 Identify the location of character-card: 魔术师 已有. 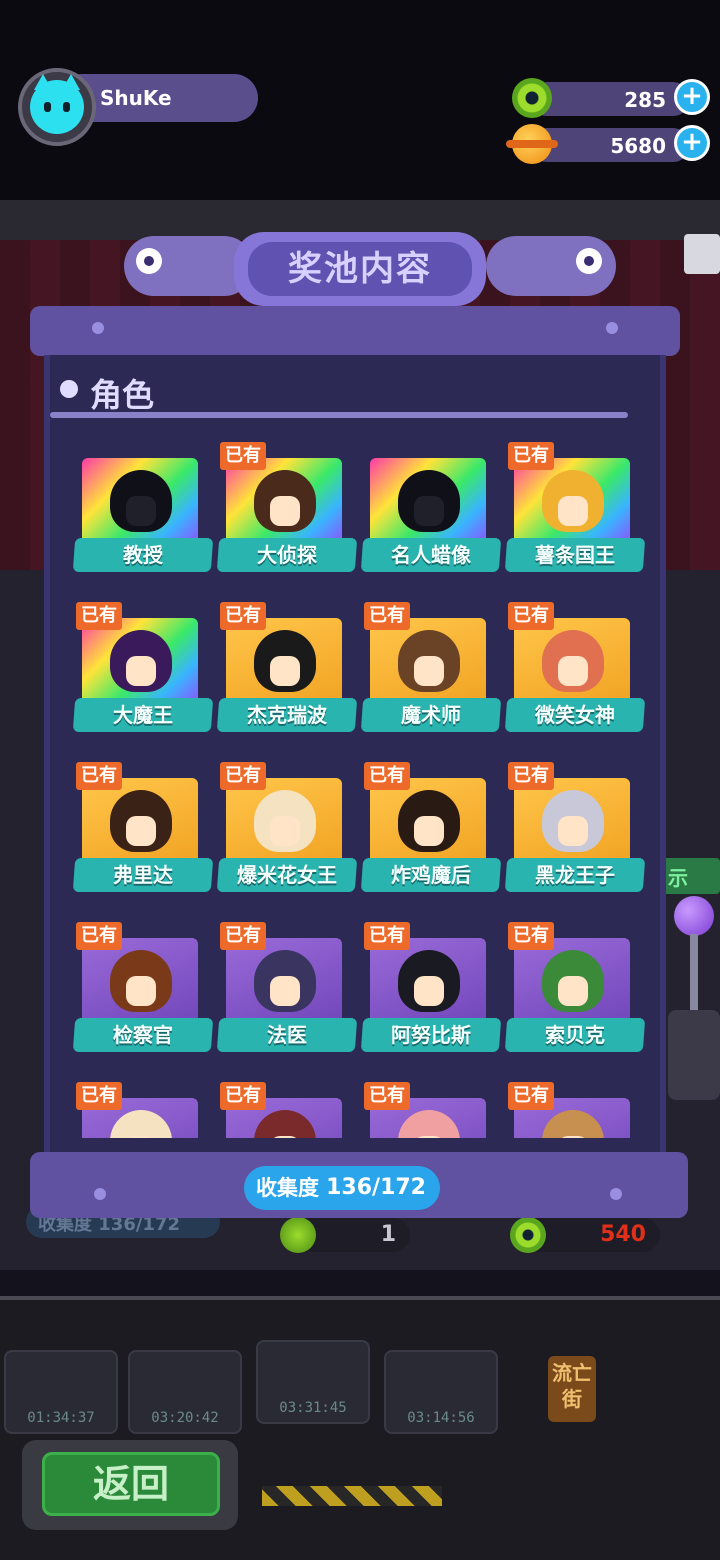
(433, 672).